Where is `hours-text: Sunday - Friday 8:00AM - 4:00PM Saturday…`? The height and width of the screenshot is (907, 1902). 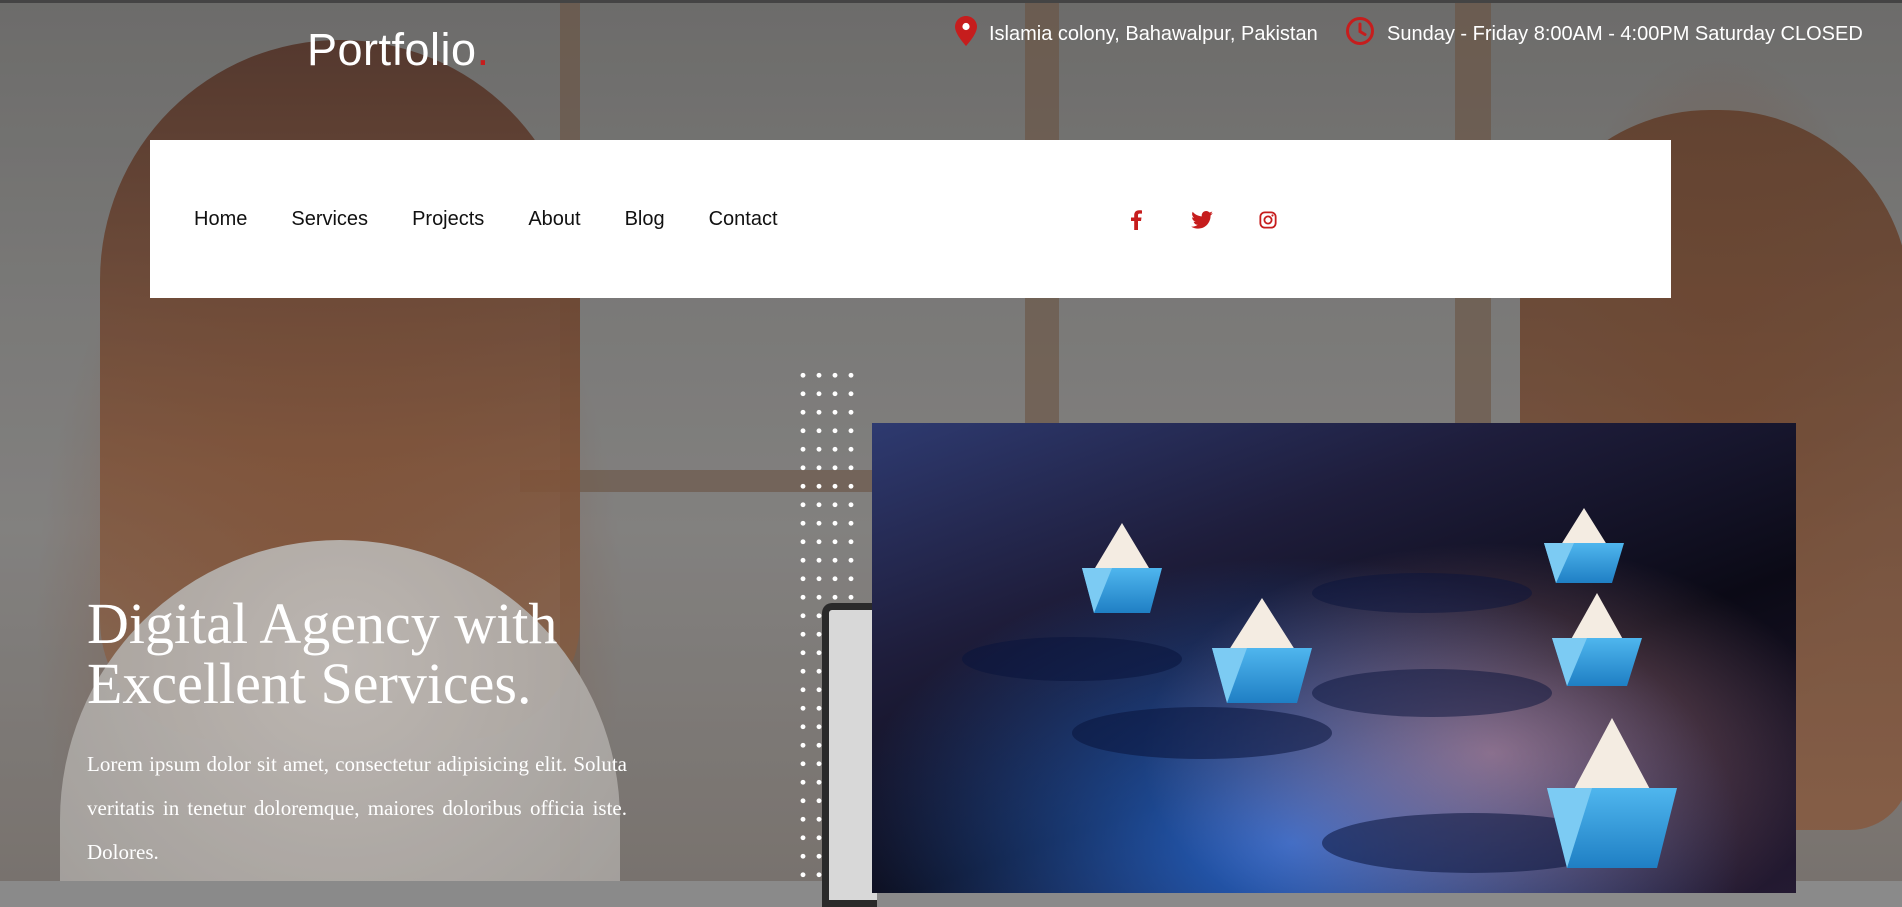
hours-text: Sunday - Friday 8:00AM - 4:00PM Saturday… is located at coordinates (1625, 33).